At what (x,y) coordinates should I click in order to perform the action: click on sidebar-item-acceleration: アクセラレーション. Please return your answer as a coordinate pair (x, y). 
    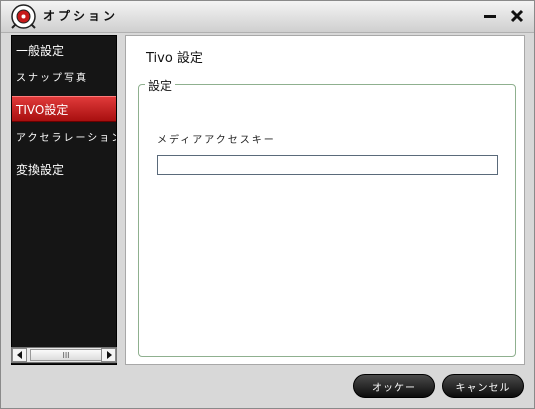
    Looking at the image, I should click on (64, 139).